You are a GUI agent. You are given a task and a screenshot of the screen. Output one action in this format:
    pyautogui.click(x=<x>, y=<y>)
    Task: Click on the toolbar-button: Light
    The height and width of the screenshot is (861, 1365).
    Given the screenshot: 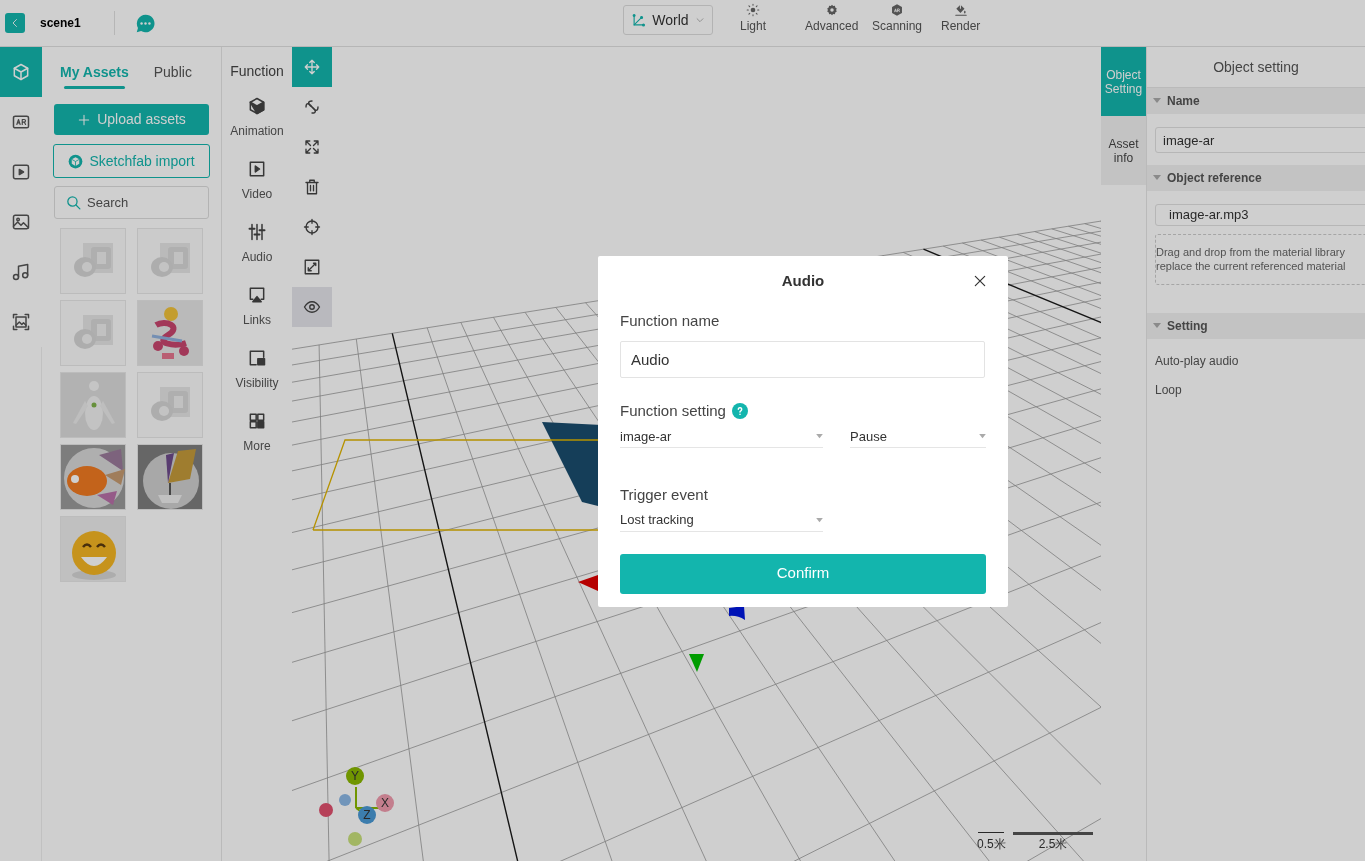 What is the action you would take?
    pyautogui.click(x=753, y=22)
    